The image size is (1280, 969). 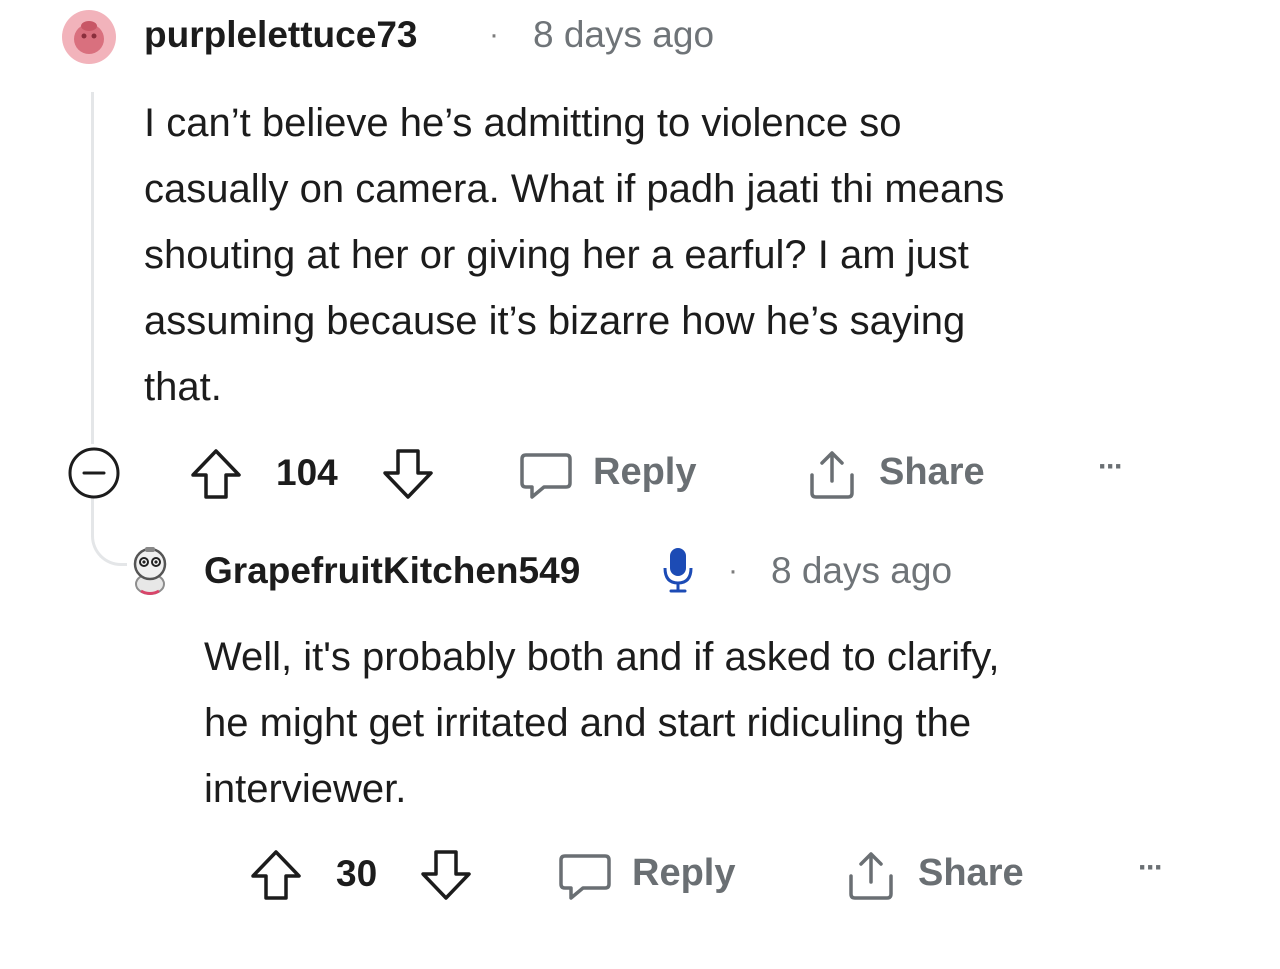 I want to click on thread-line-reply, so click(x=109, y=530).